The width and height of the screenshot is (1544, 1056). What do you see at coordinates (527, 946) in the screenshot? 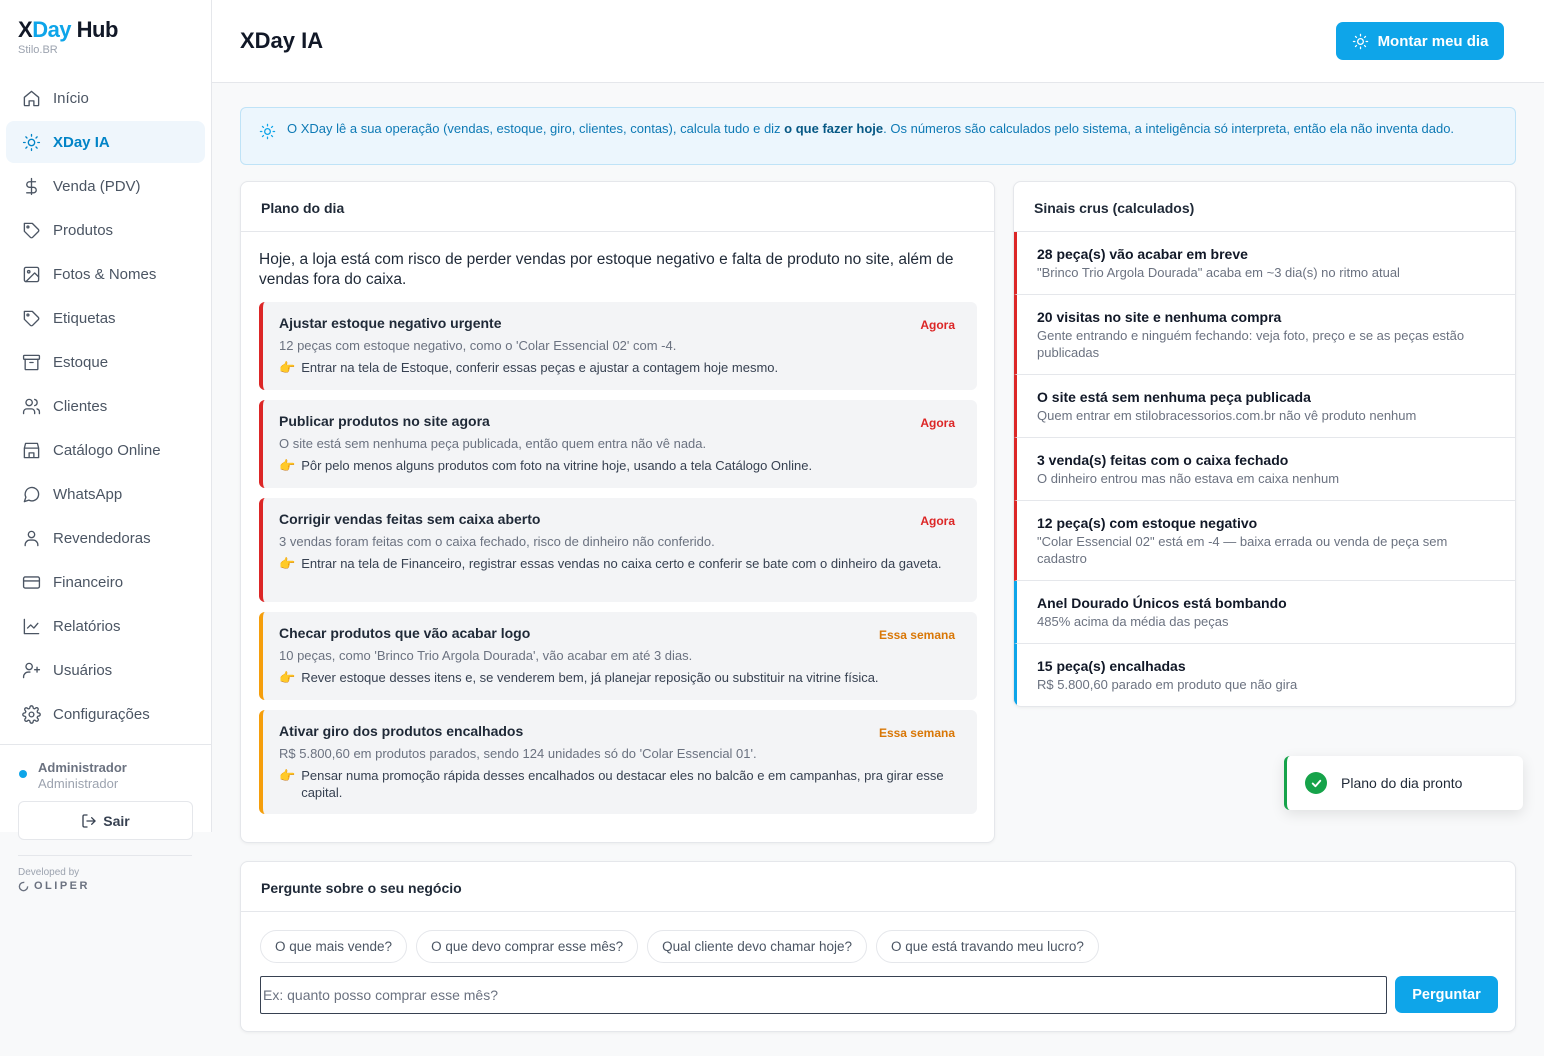
I see `suggestion-chip: O que devo comprar esse mês?` at bounding box center [527, 946].